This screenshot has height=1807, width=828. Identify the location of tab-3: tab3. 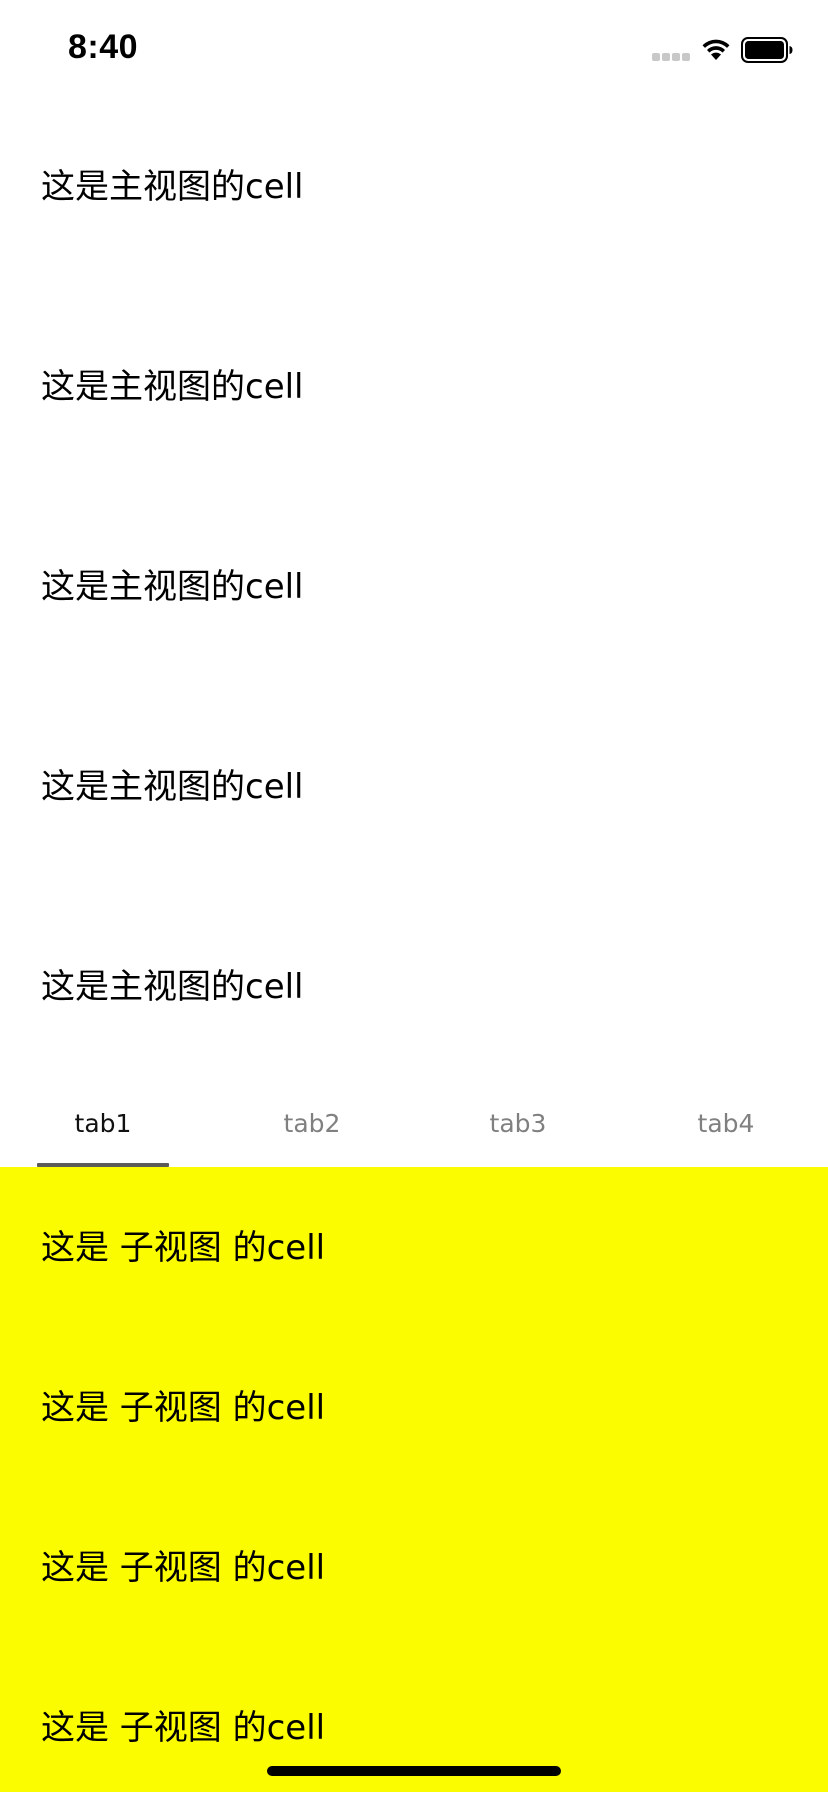
(518, 1124).